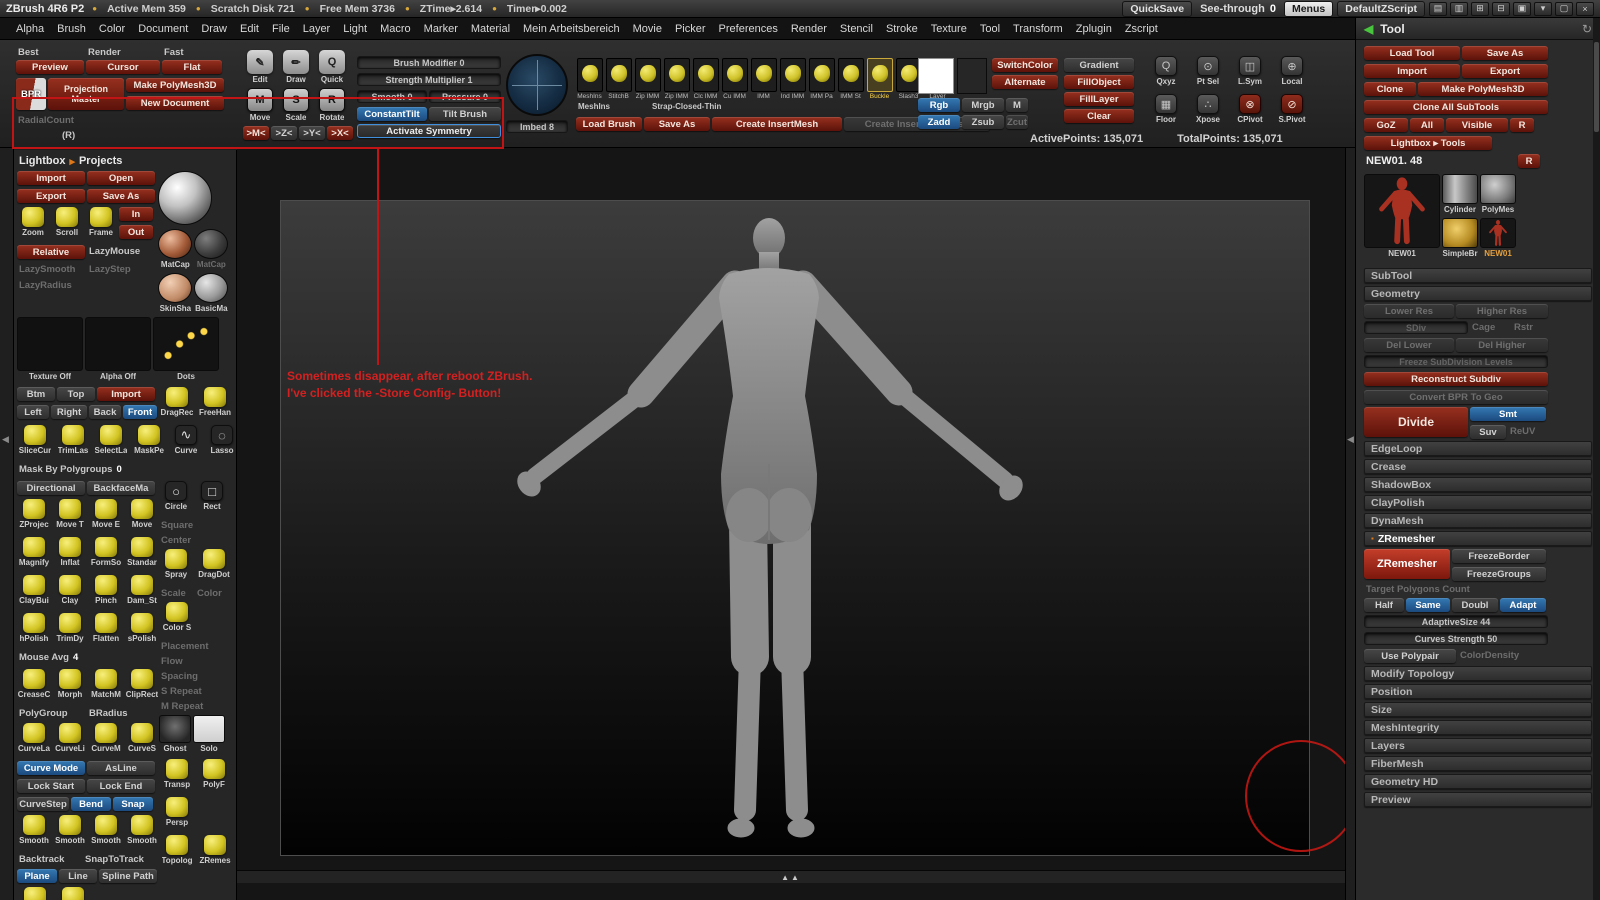 The height and width of the screenshot is (900, 1600). I want to click on xpose-tool: ∴ Xpose, so click(1208, 109).